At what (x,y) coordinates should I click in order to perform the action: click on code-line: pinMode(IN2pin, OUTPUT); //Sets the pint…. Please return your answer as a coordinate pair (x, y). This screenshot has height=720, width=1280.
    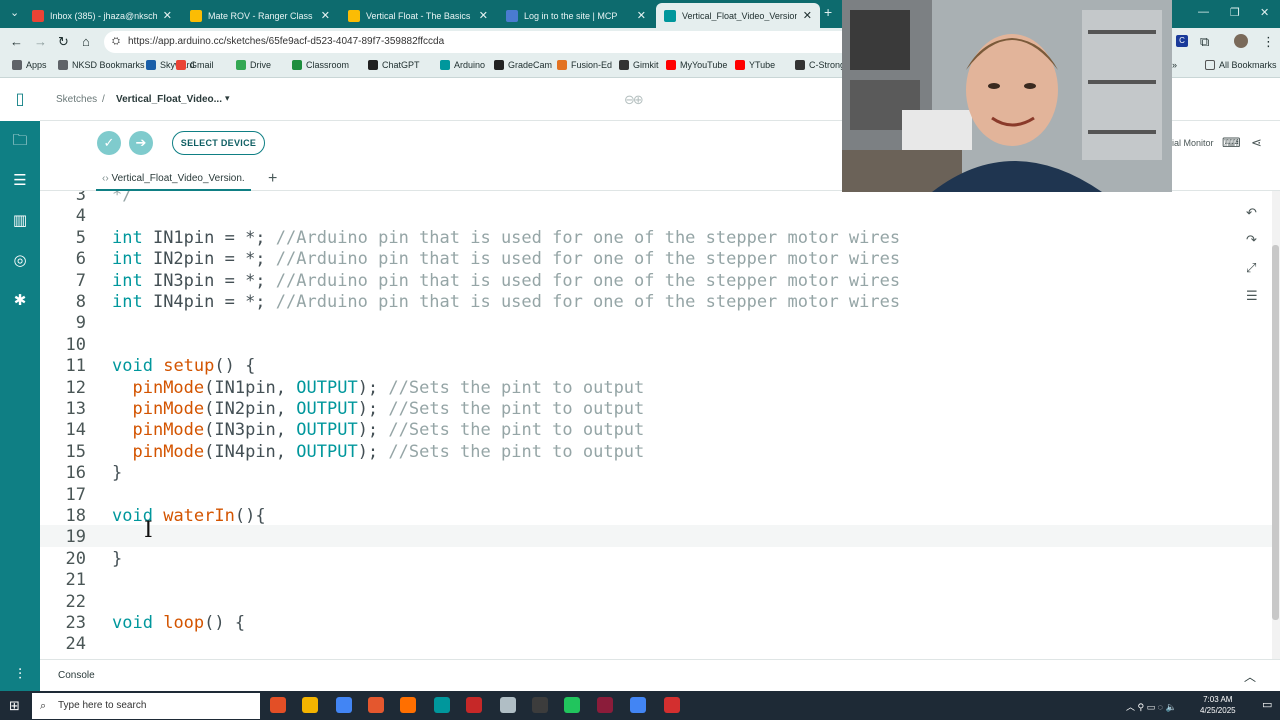
    Looking at the image, I should click on (378, 409).